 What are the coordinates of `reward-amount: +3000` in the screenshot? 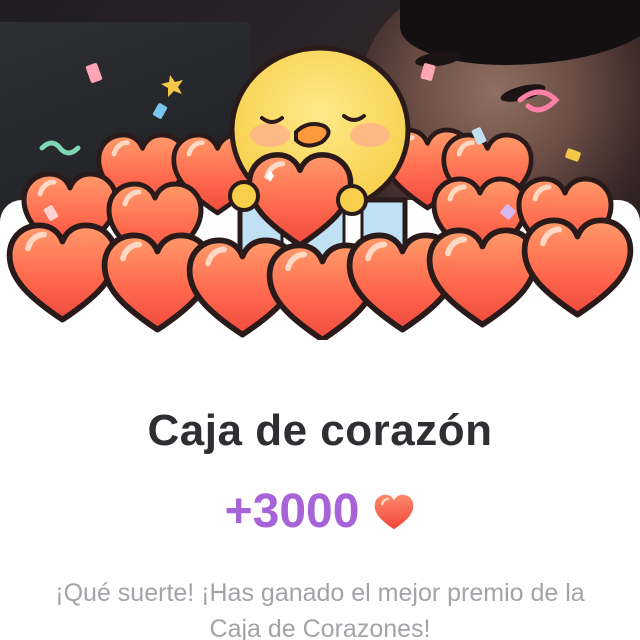 It's located at (292, 511).